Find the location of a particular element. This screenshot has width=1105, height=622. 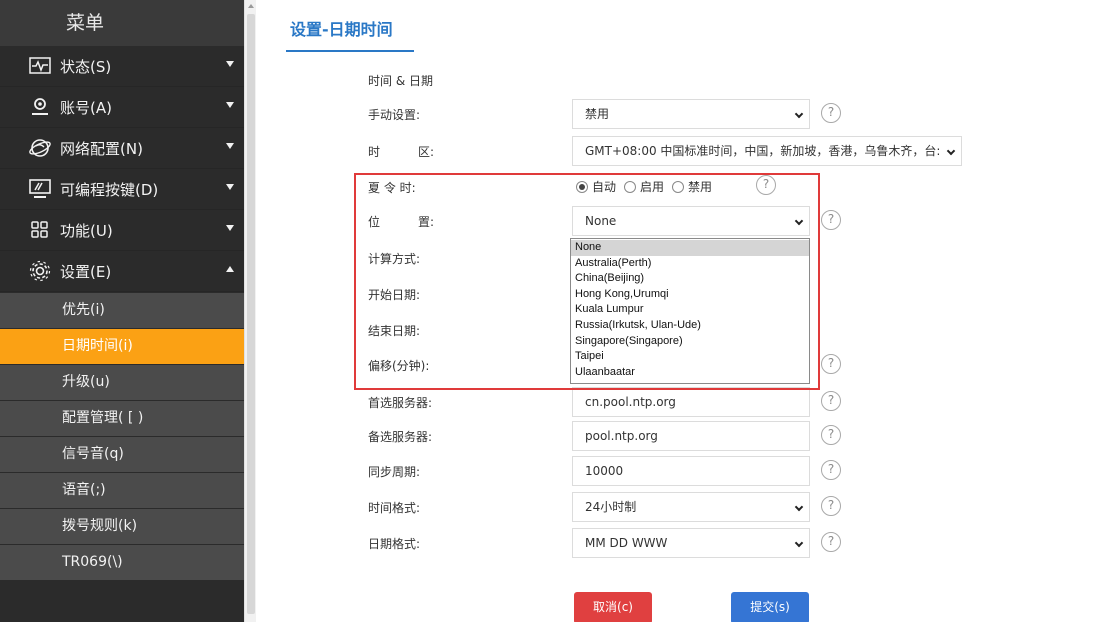

sidebar-item-label: 设置(E) is located at coordinates (86, 271).